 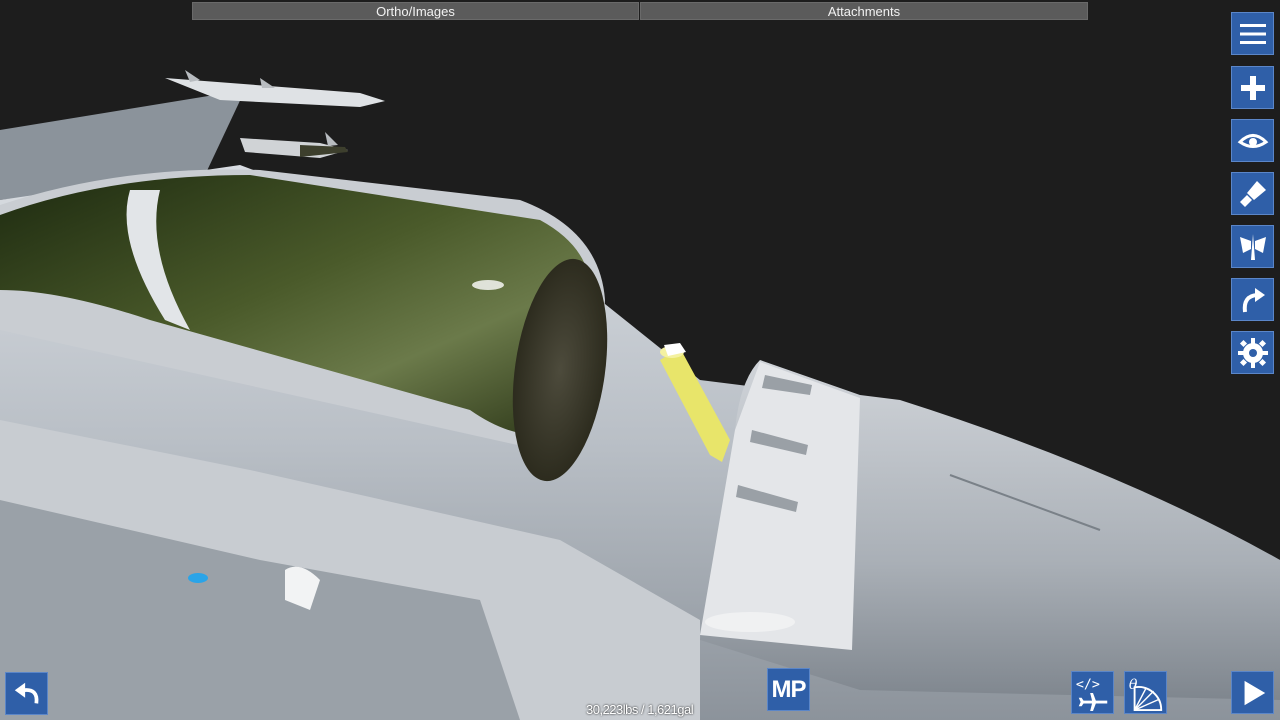 I want to click on play-icon, so click(x=1254, y=692).